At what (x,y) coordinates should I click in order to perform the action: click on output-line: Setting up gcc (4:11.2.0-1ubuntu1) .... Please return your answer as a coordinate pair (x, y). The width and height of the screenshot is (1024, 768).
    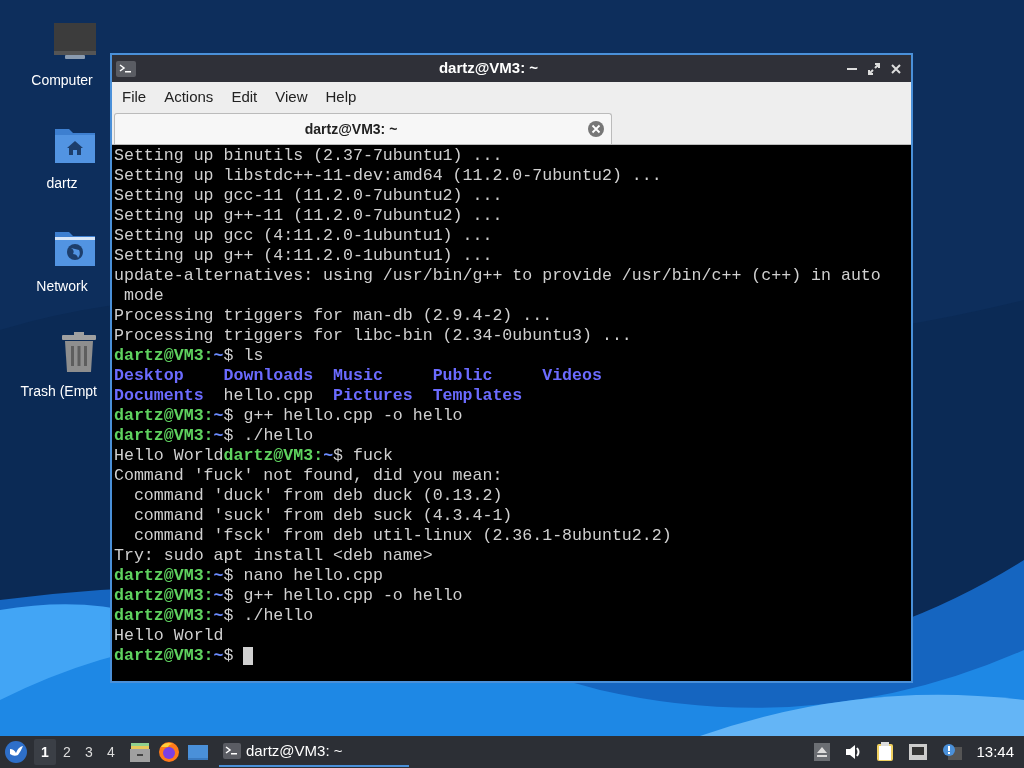
    Looking at the image, I should click on (303, 236).